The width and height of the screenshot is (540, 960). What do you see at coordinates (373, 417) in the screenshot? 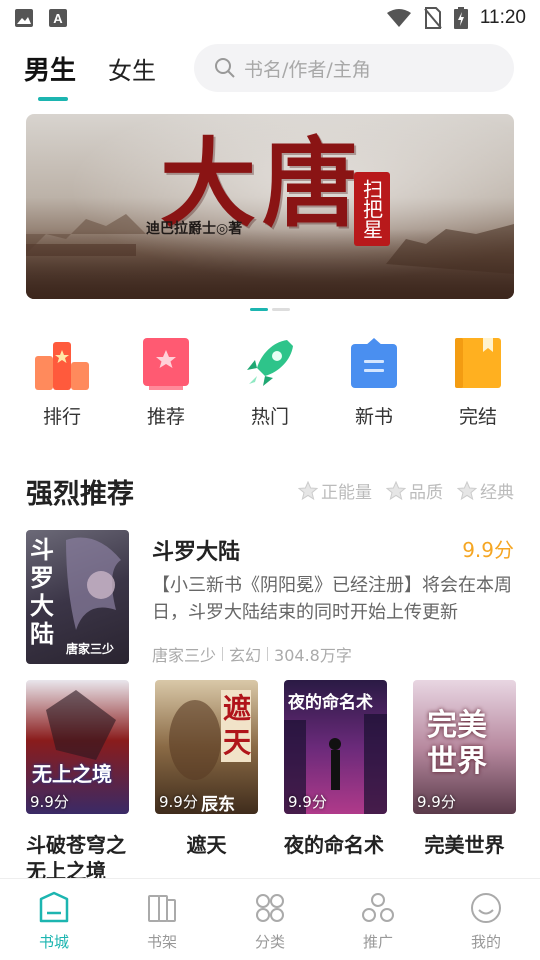
I see `category-label: 新书` at bounding box center [373, 417].